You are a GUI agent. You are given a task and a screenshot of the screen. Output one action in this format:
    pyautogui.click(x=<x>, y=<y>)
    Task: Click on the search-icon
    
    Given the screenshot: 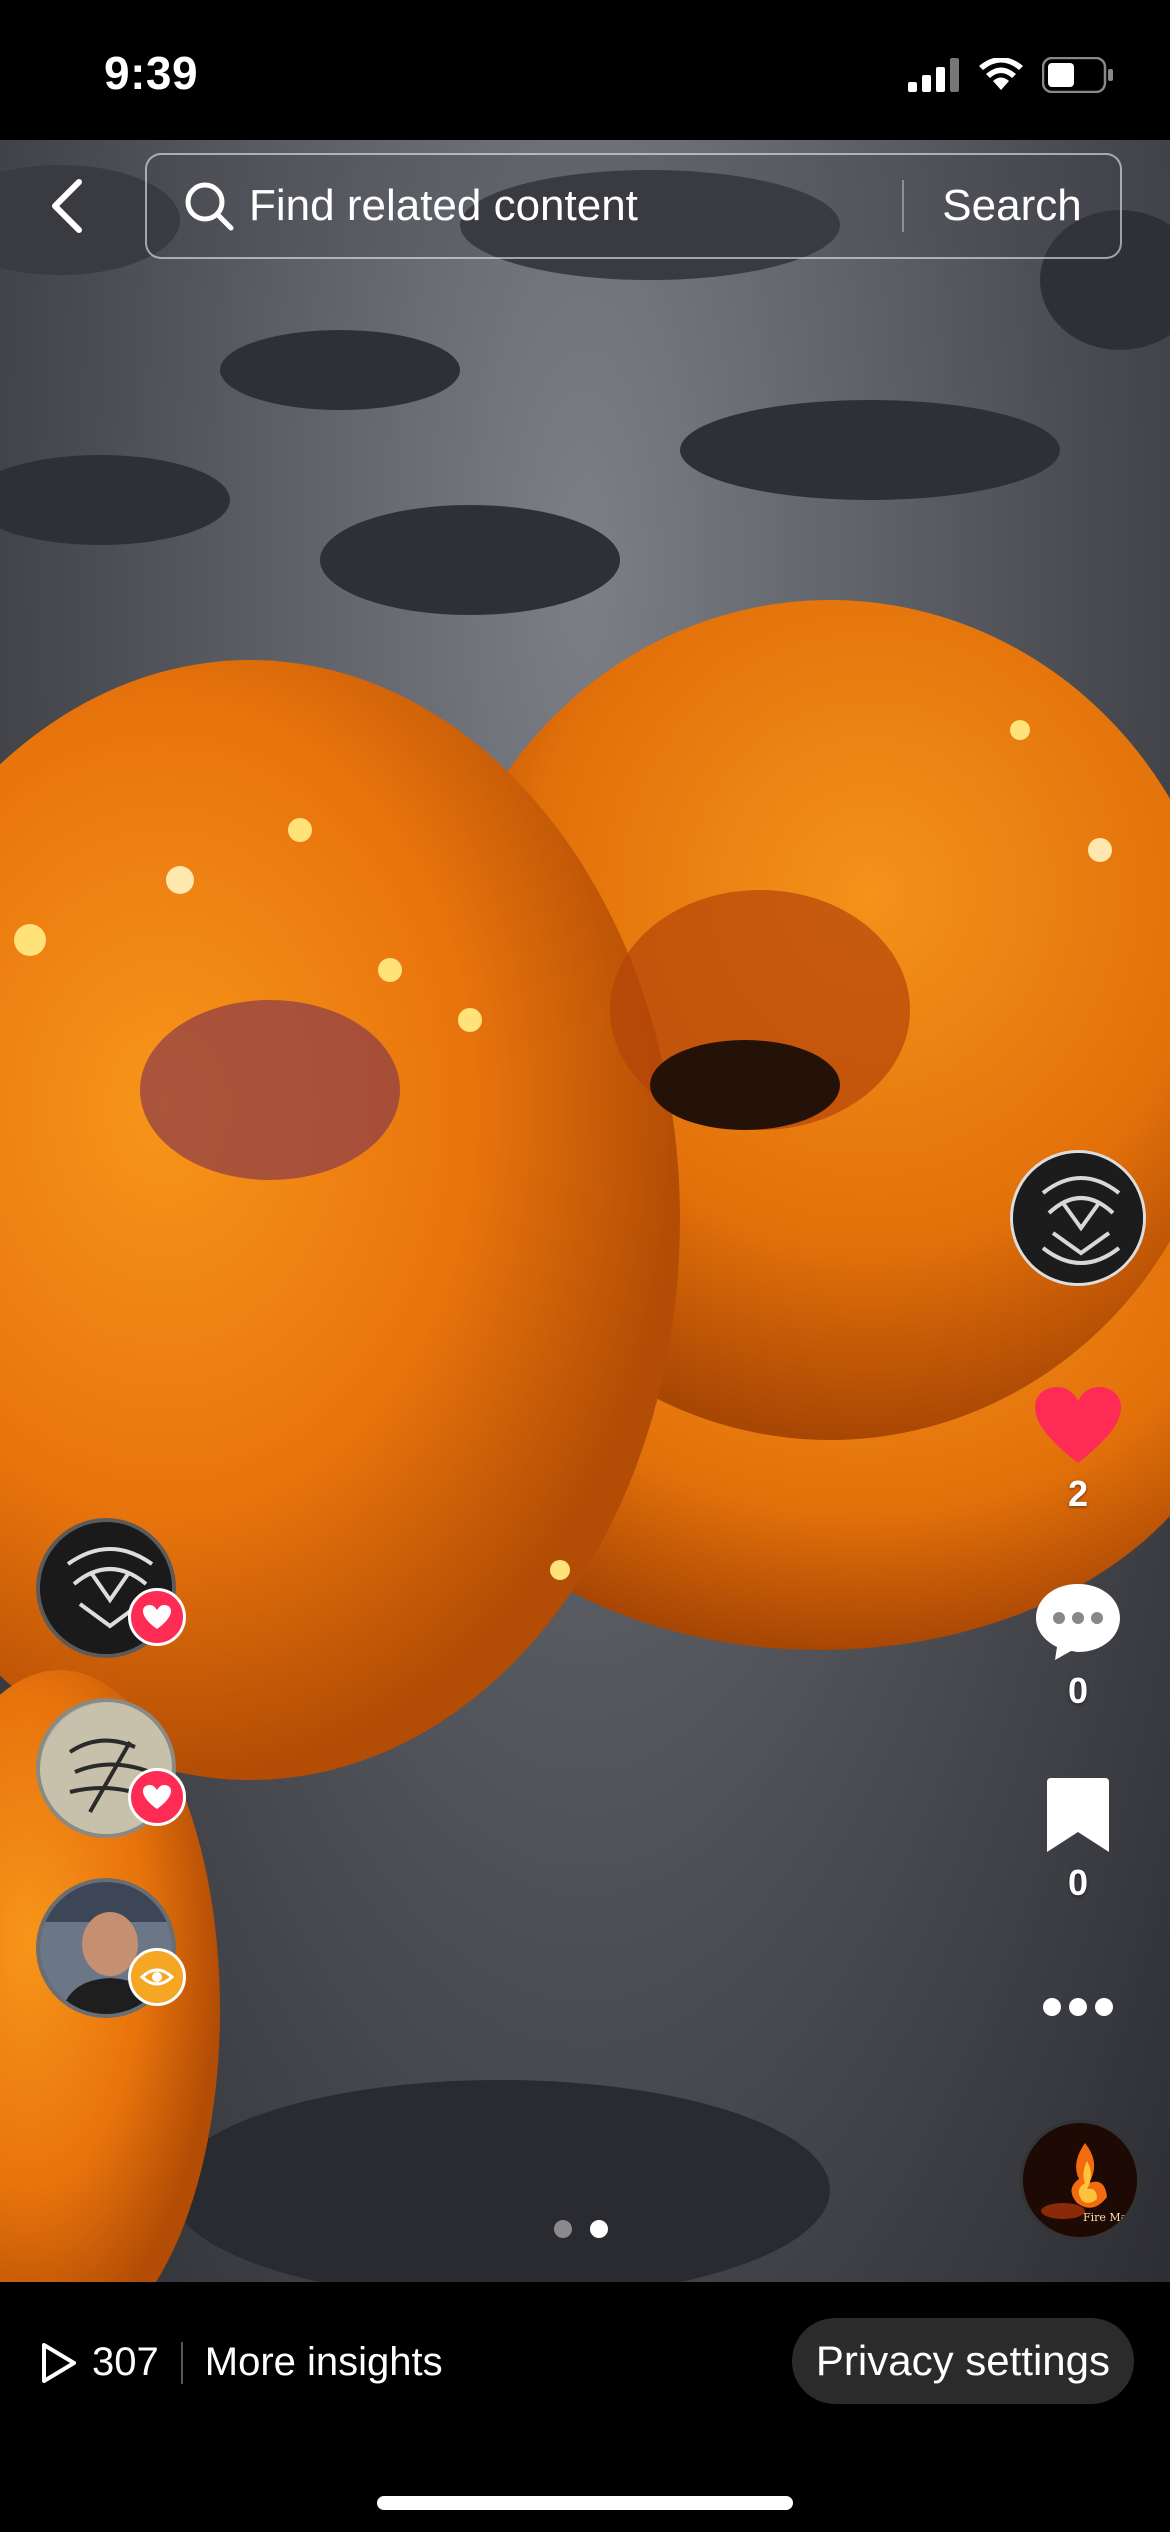 What is the action you would take?
    pyautogui.click(x=209, y=206)
    